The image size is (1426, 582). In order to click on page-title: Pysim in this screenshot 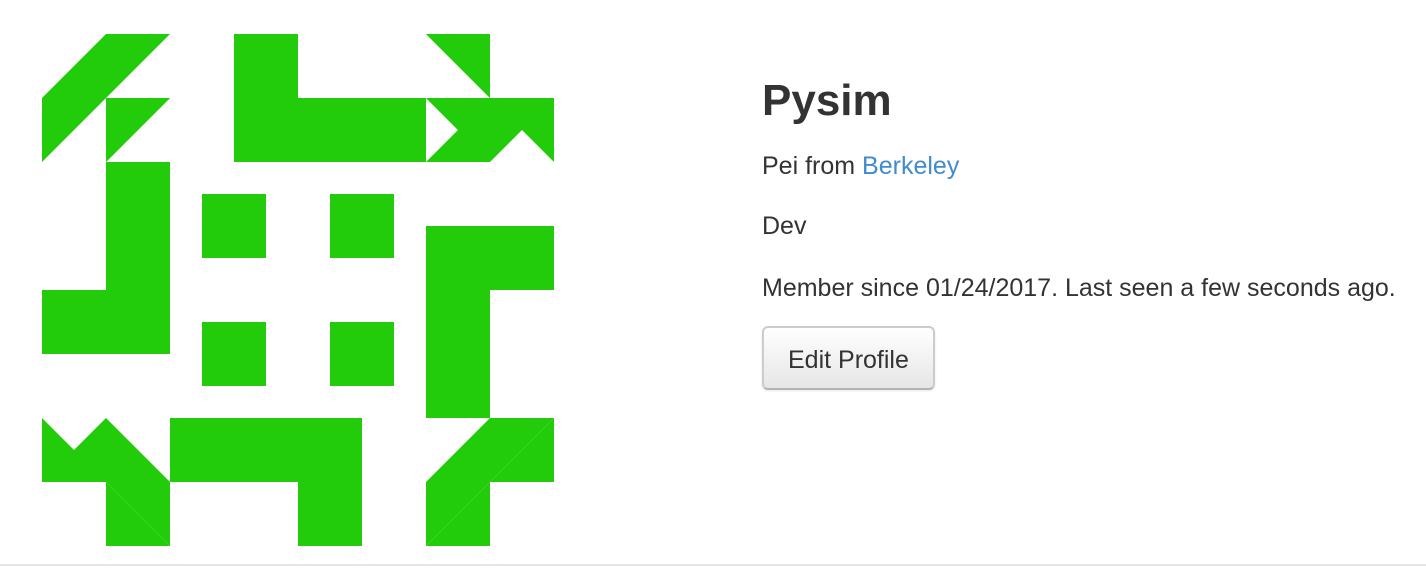, I will do `click(827, 100)`.